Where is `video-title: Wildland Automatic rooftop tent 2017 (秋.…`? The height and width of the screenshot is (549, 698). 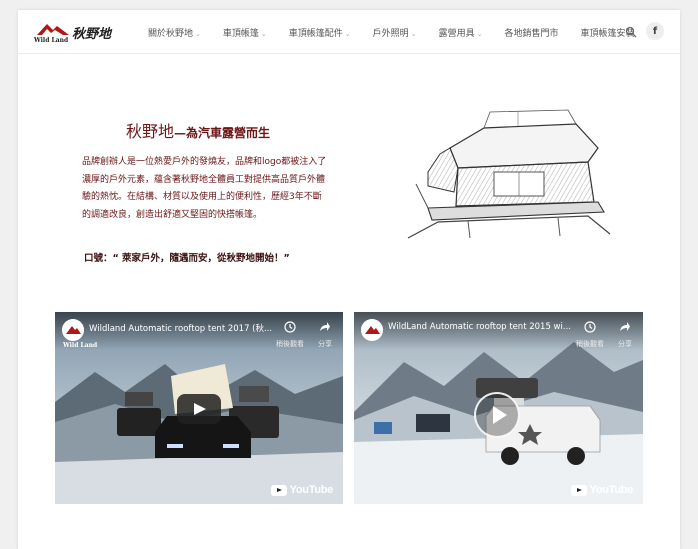
video-title: Wildland Automatic rooftop tent 2017 (秋.… is located at coordinates (180, 328).